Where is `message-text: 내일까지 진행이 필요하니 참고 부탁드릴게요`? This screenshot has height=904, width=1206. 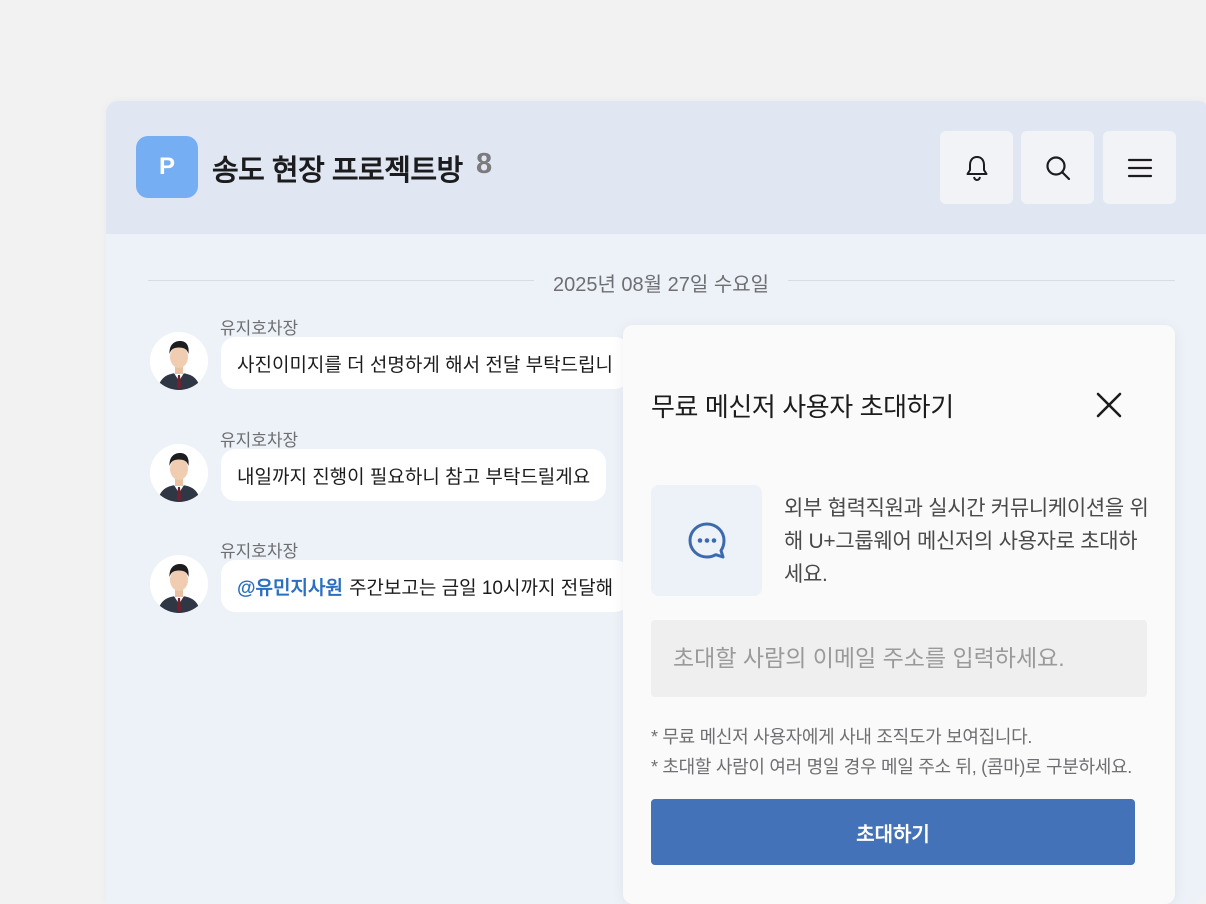
message-text: 내일까지 진행이 필요하니 참고 부탁드릴게요 is located at coordinates (414, 477).